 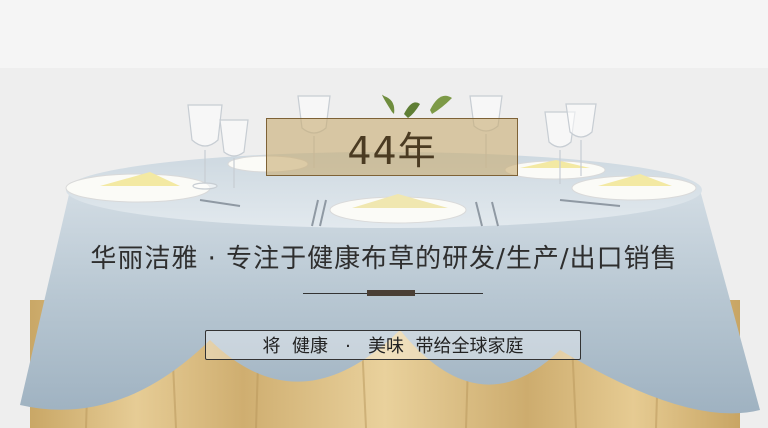 I want to click on divider, so click(x=393, y=294).